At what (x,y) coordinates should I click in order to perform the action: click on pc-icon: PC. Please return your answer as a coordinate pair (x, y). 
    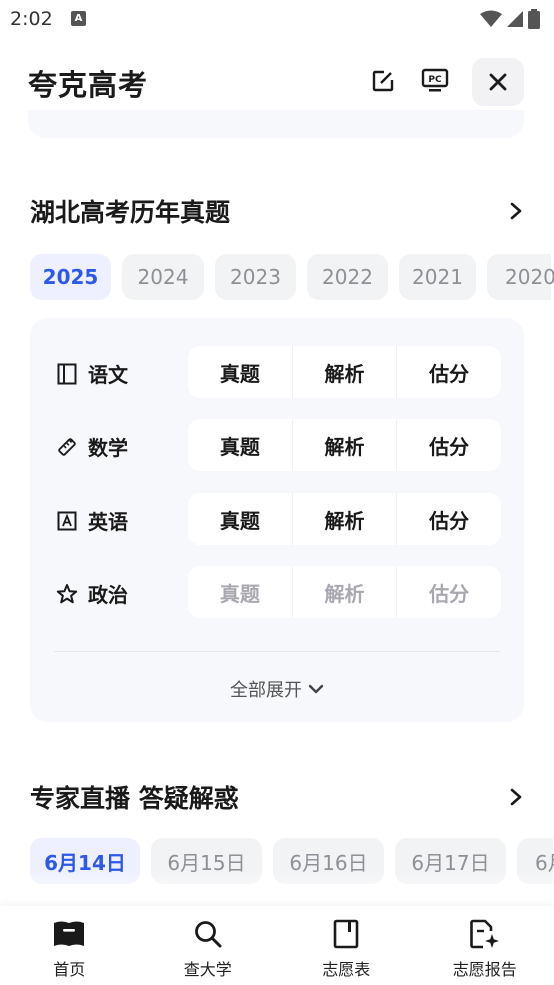
    Looking at the image, I should click on (435, 81).